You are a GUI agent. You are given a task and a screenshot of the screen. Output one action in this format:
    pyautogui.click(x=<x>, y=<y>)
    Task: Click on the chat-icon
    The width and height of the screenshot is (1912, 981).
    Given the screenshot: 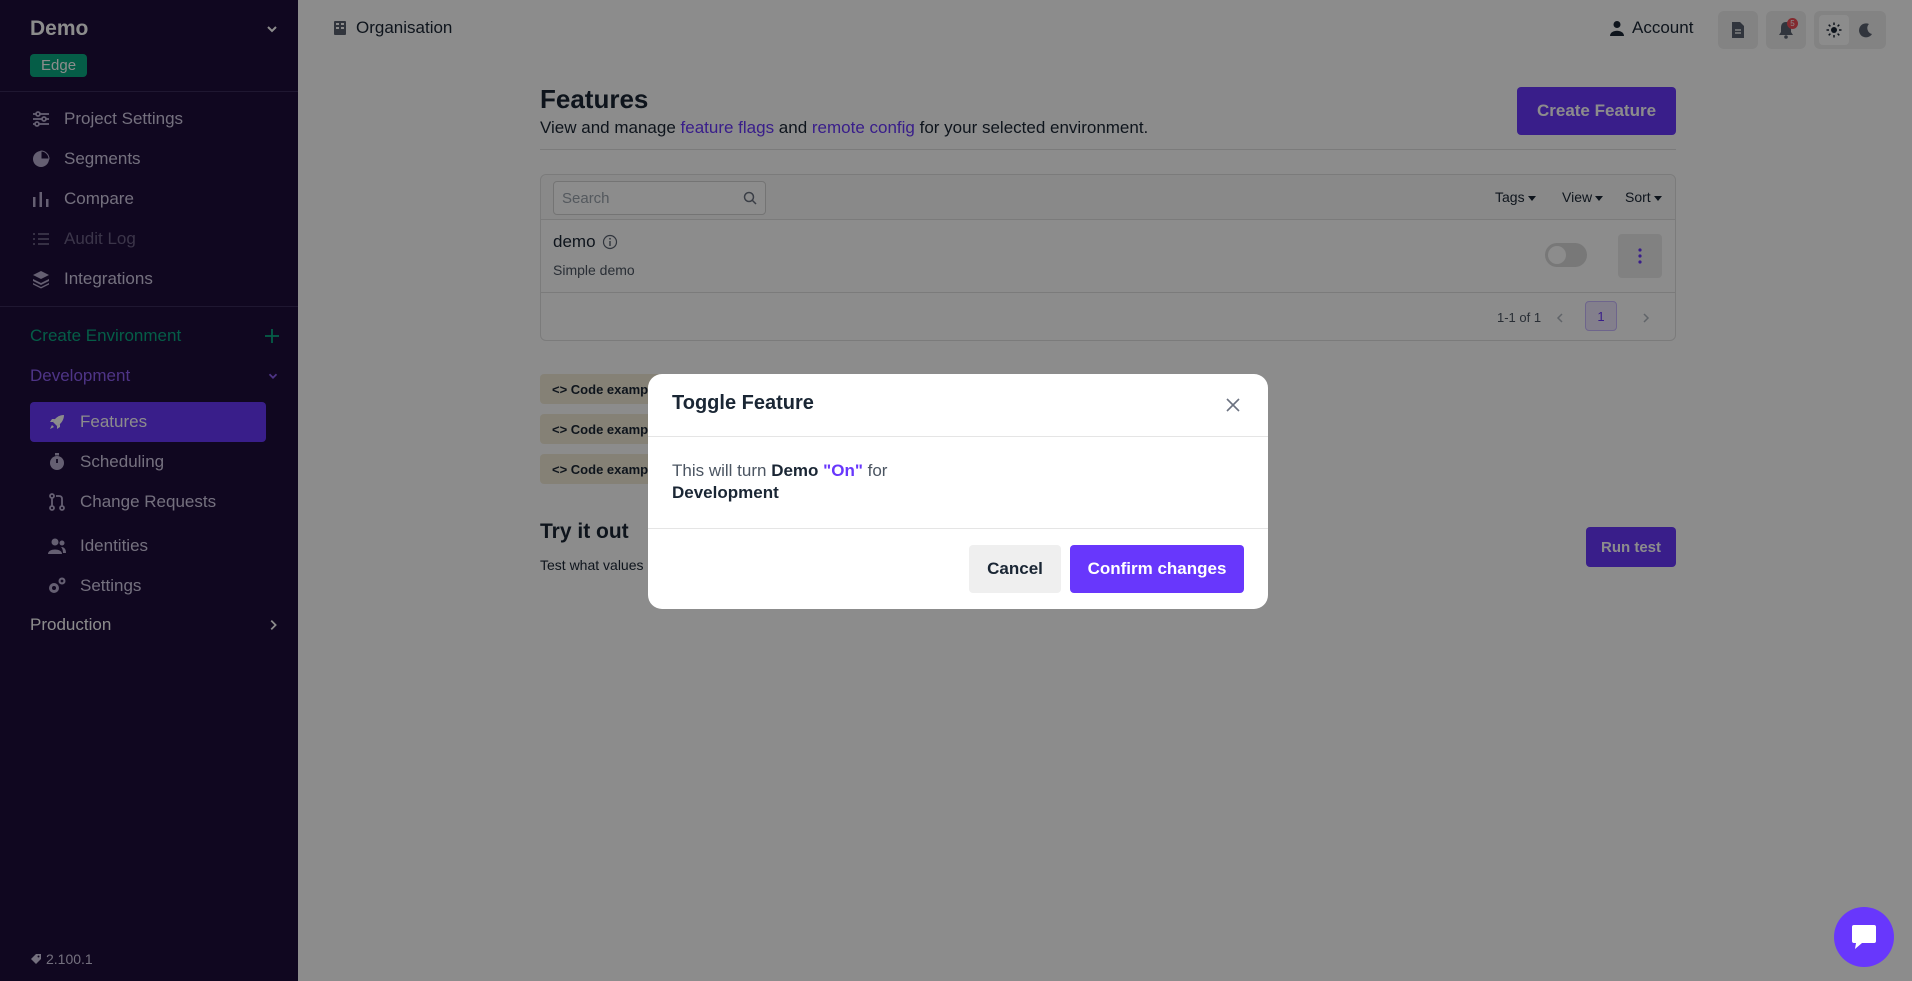 What is the action you would take?
    pyautogui.click(x=1864, y=937)
    